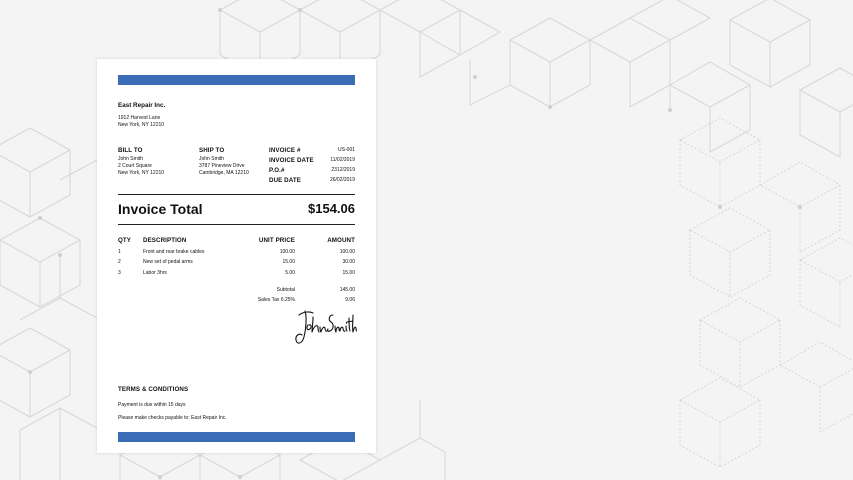 Image resolution: width=853 pixels, height=480 pixels. What do you see at coordinates (222, 166) in the screenshot?
I see `ship-to-line1: 3787 Pineview Drive` at bounding box center [222, 166].